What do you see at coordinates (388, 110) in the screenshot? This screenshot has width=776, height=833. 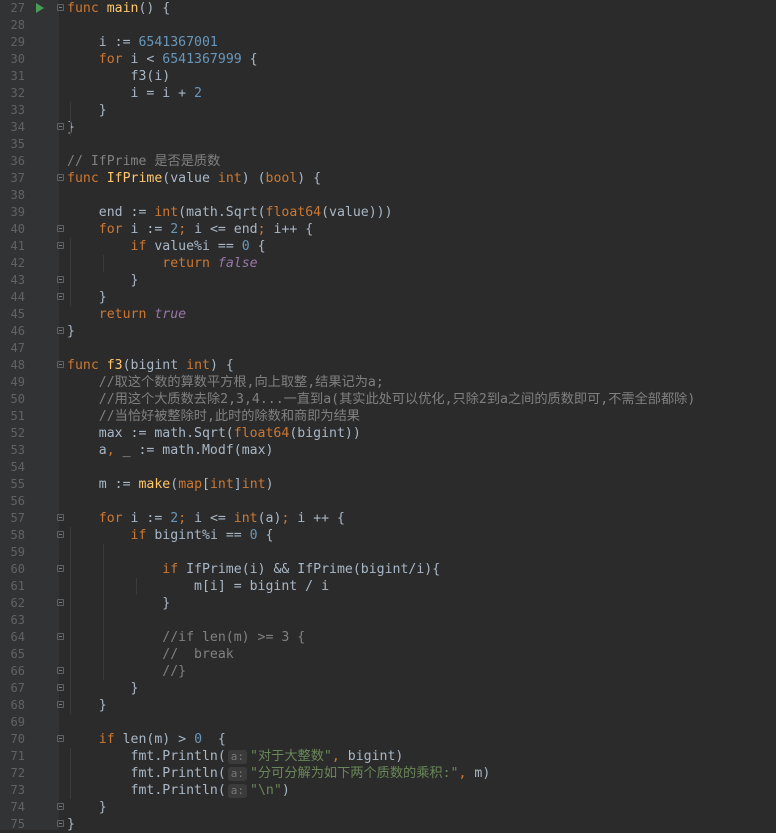 I see `code-line: 33 }` at bounding box center [388, 110].